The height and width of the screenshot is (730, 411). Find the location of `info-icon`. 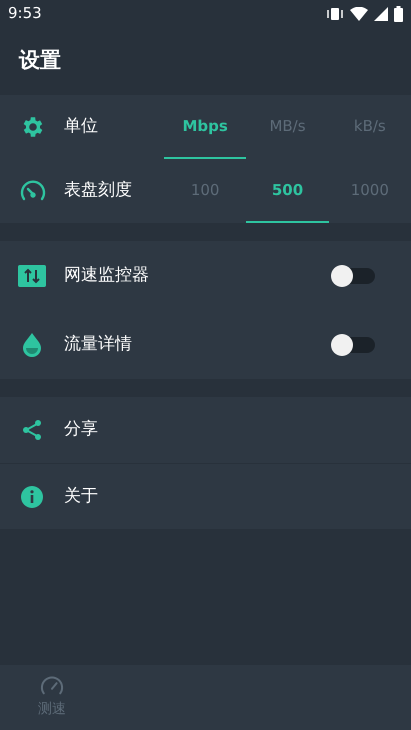

info-icon is located at coordinates (32, 496).